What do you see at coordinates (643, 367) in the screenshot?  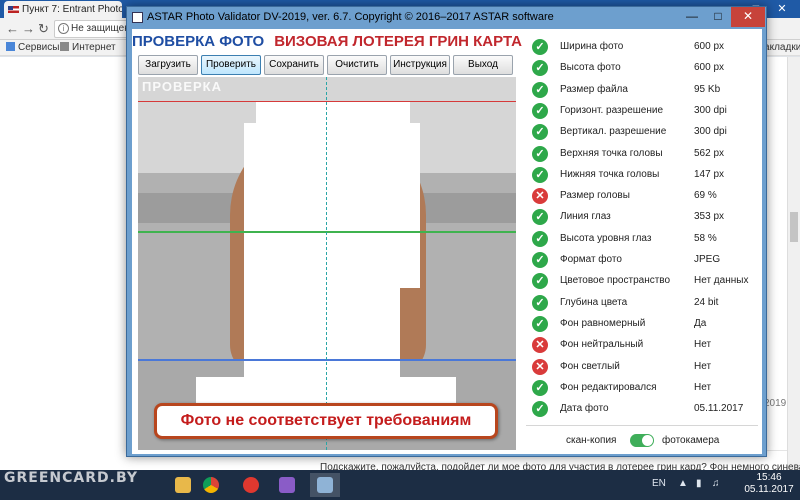 I see `result-row: ✕ Фон светлый Нет` at bounding box center [643, 367].